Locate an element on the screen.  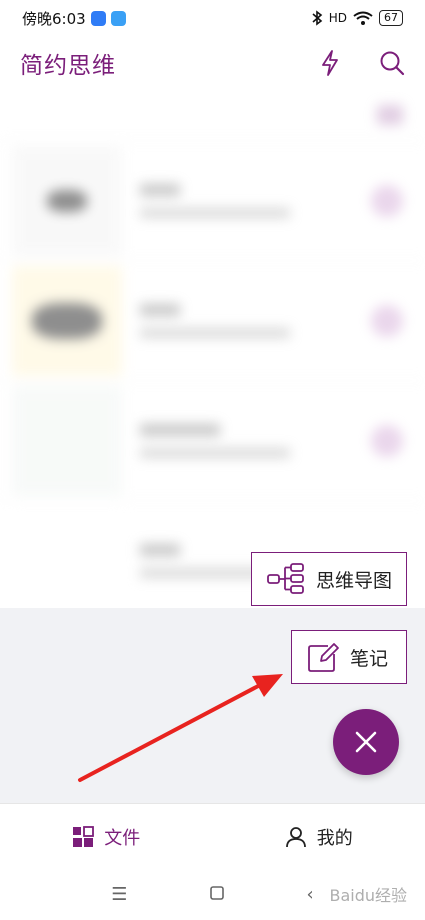
header-actions is located at coordinates (361, 63).